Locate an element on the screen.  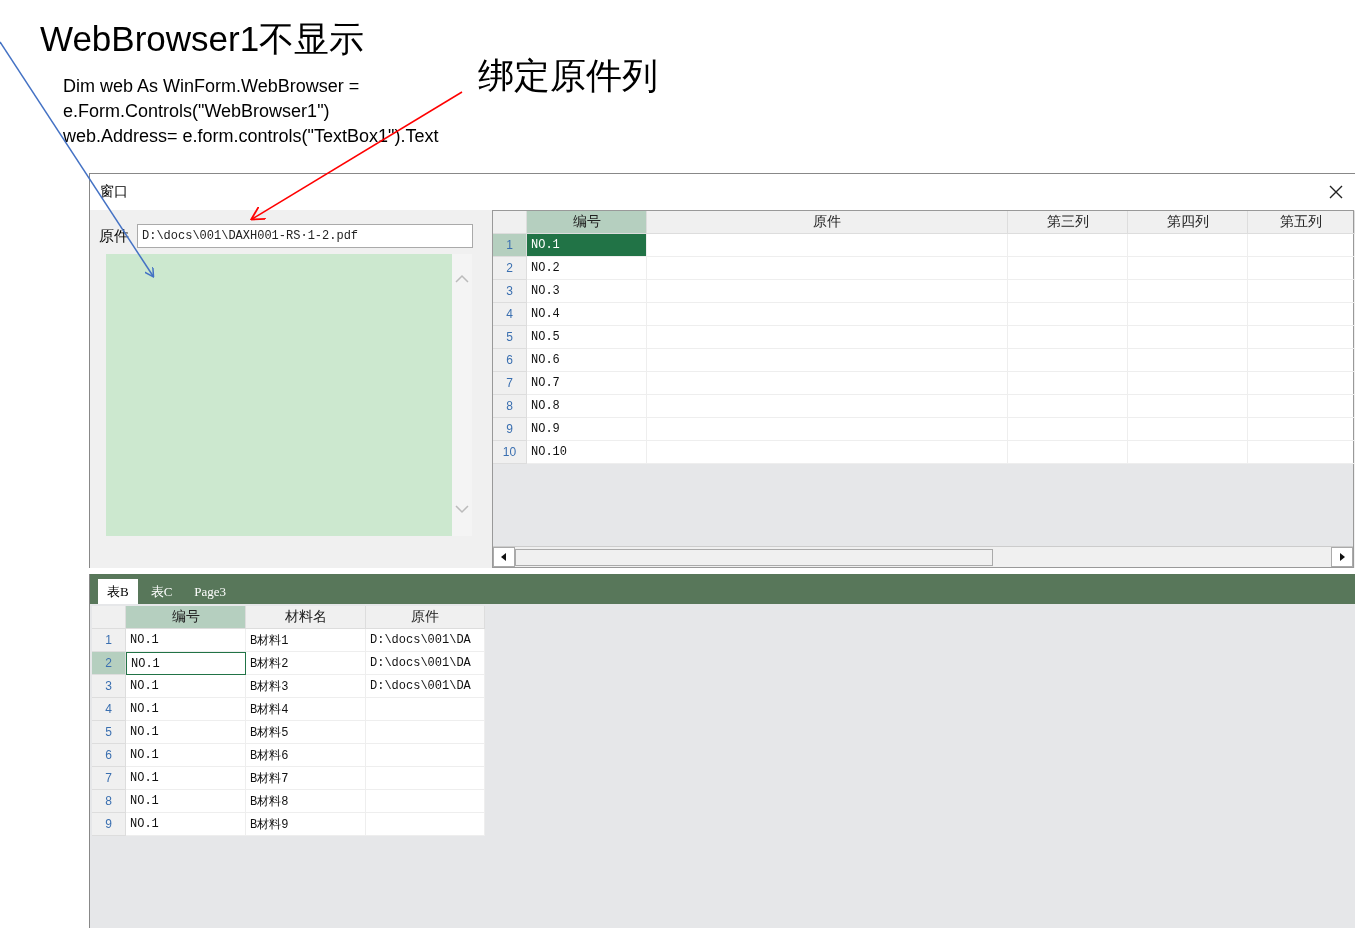
code-line: Dim web As WinForm.WebBrowser = is located at coordinates (212, 86).